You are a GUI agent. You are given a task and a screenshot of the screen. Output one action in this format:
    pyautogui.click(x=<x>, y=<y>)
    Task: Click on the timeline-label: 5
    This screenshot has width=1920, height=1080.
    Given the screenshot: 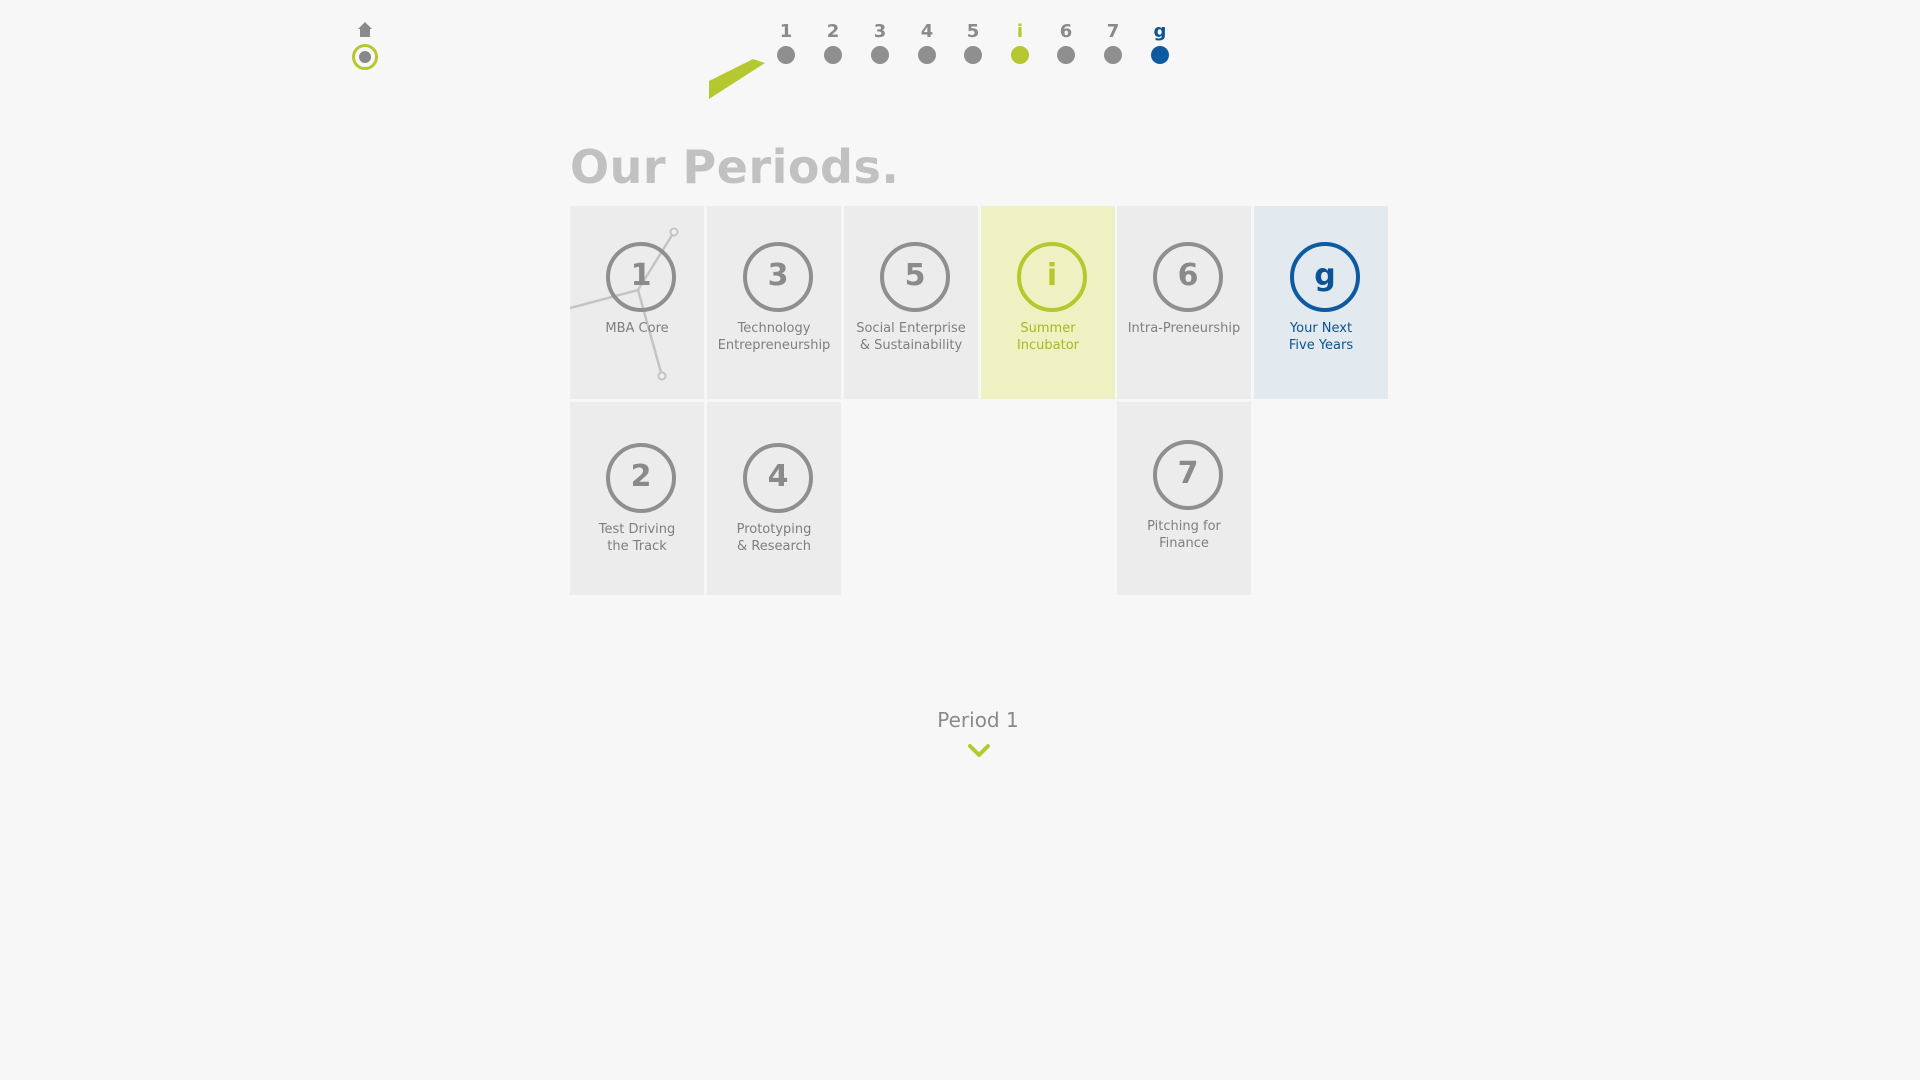 What is the action you would take?
    pyautogui.click(x=973, y=31)
    